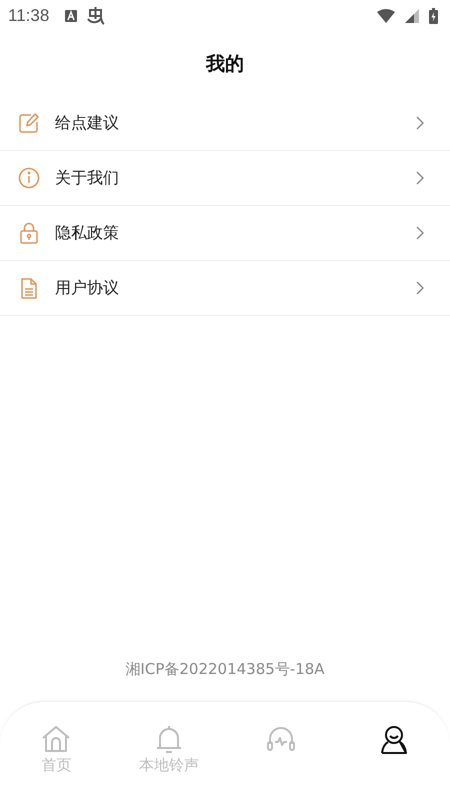  I want to click on info-icon, so click(29, 178).